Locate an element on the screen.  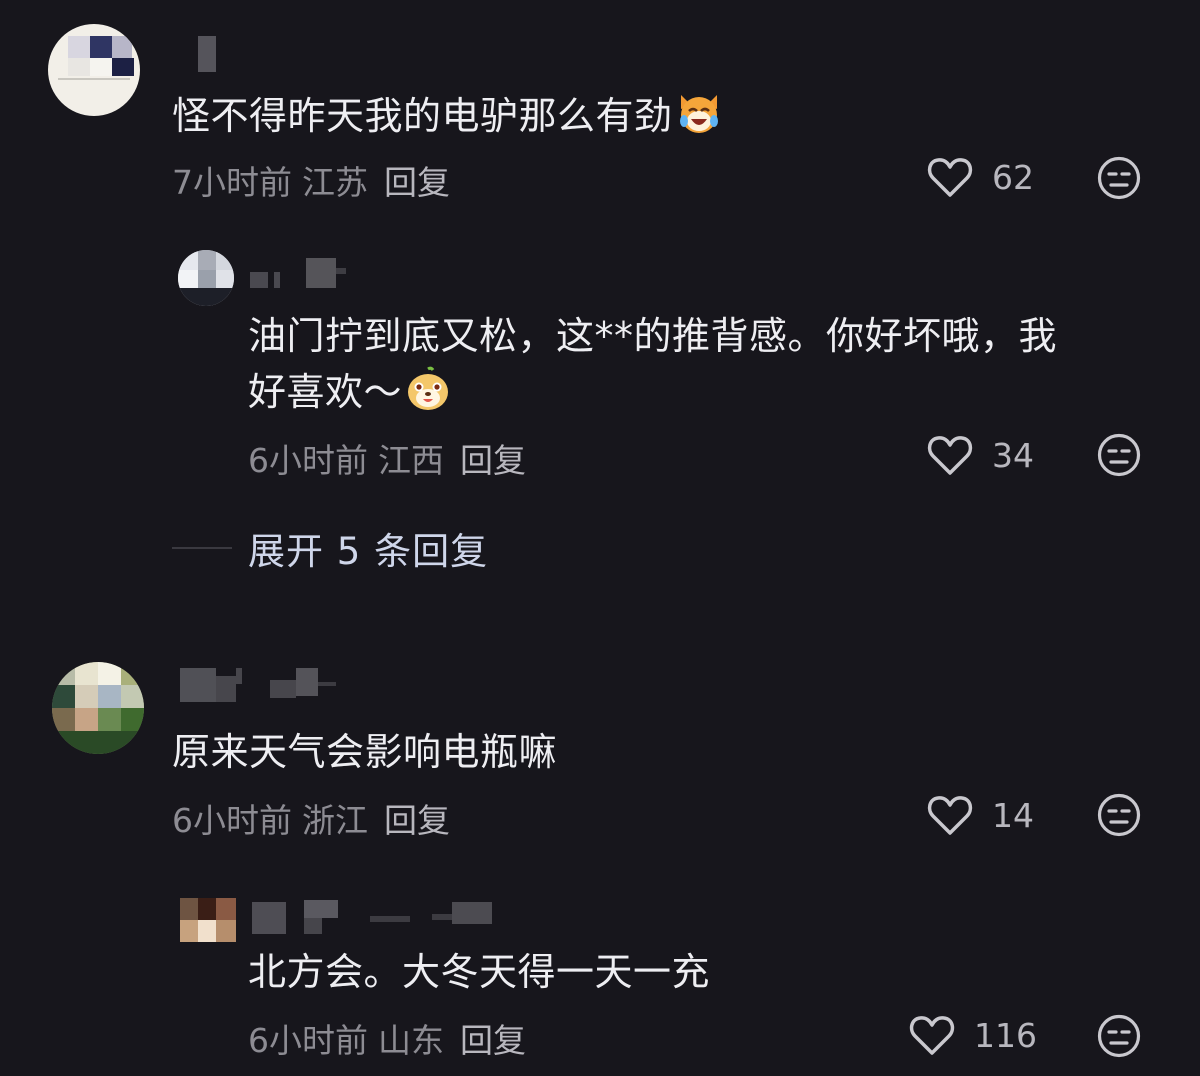
like-count: 62 is located at coordinates (1013, 177).